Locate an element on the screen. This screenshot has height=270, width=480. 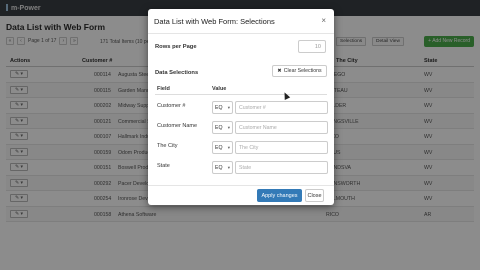
modal-header: Data List with Web Form: Selections × is located at coordinates (241, 21).